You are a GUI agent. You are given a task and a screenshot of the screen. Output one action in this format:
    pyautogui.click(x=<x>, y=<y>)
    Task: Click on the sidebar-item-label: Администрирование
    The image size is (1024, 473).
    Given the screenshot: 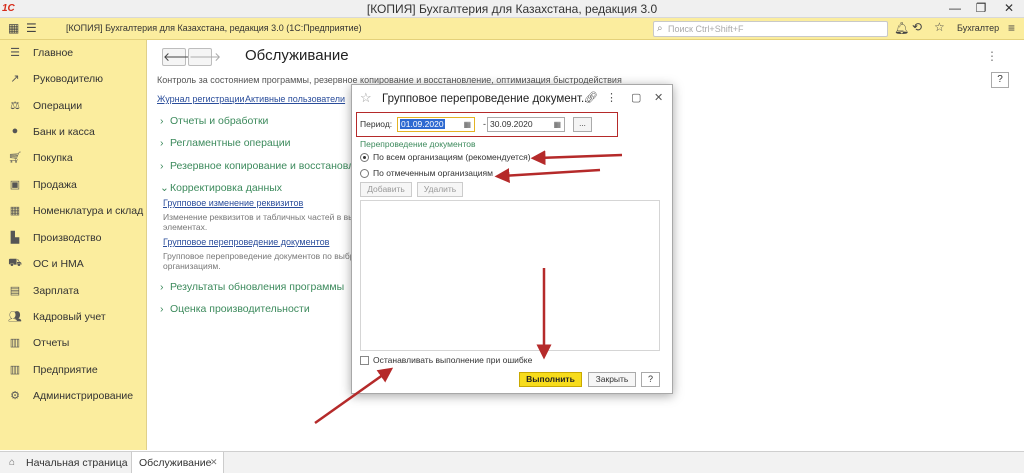 What is the action you would take?
    pyautogui.click(x=83, y=396)
    